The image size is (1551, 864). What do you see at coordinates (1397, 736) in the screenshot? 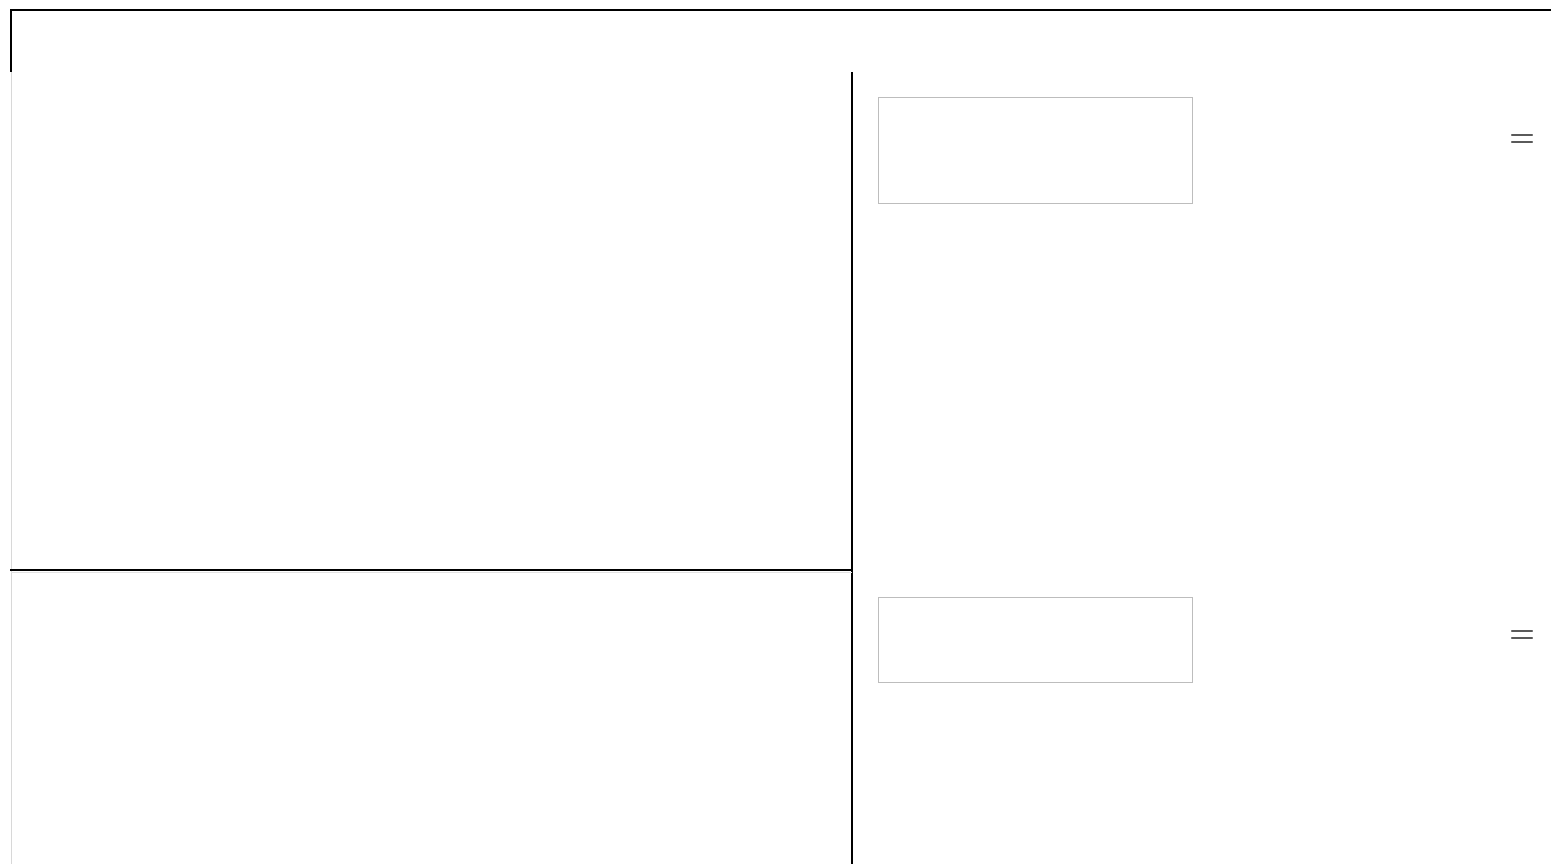
I see `repeat-view-screenshot-thumbnail` at bounding box center [1397, 736].